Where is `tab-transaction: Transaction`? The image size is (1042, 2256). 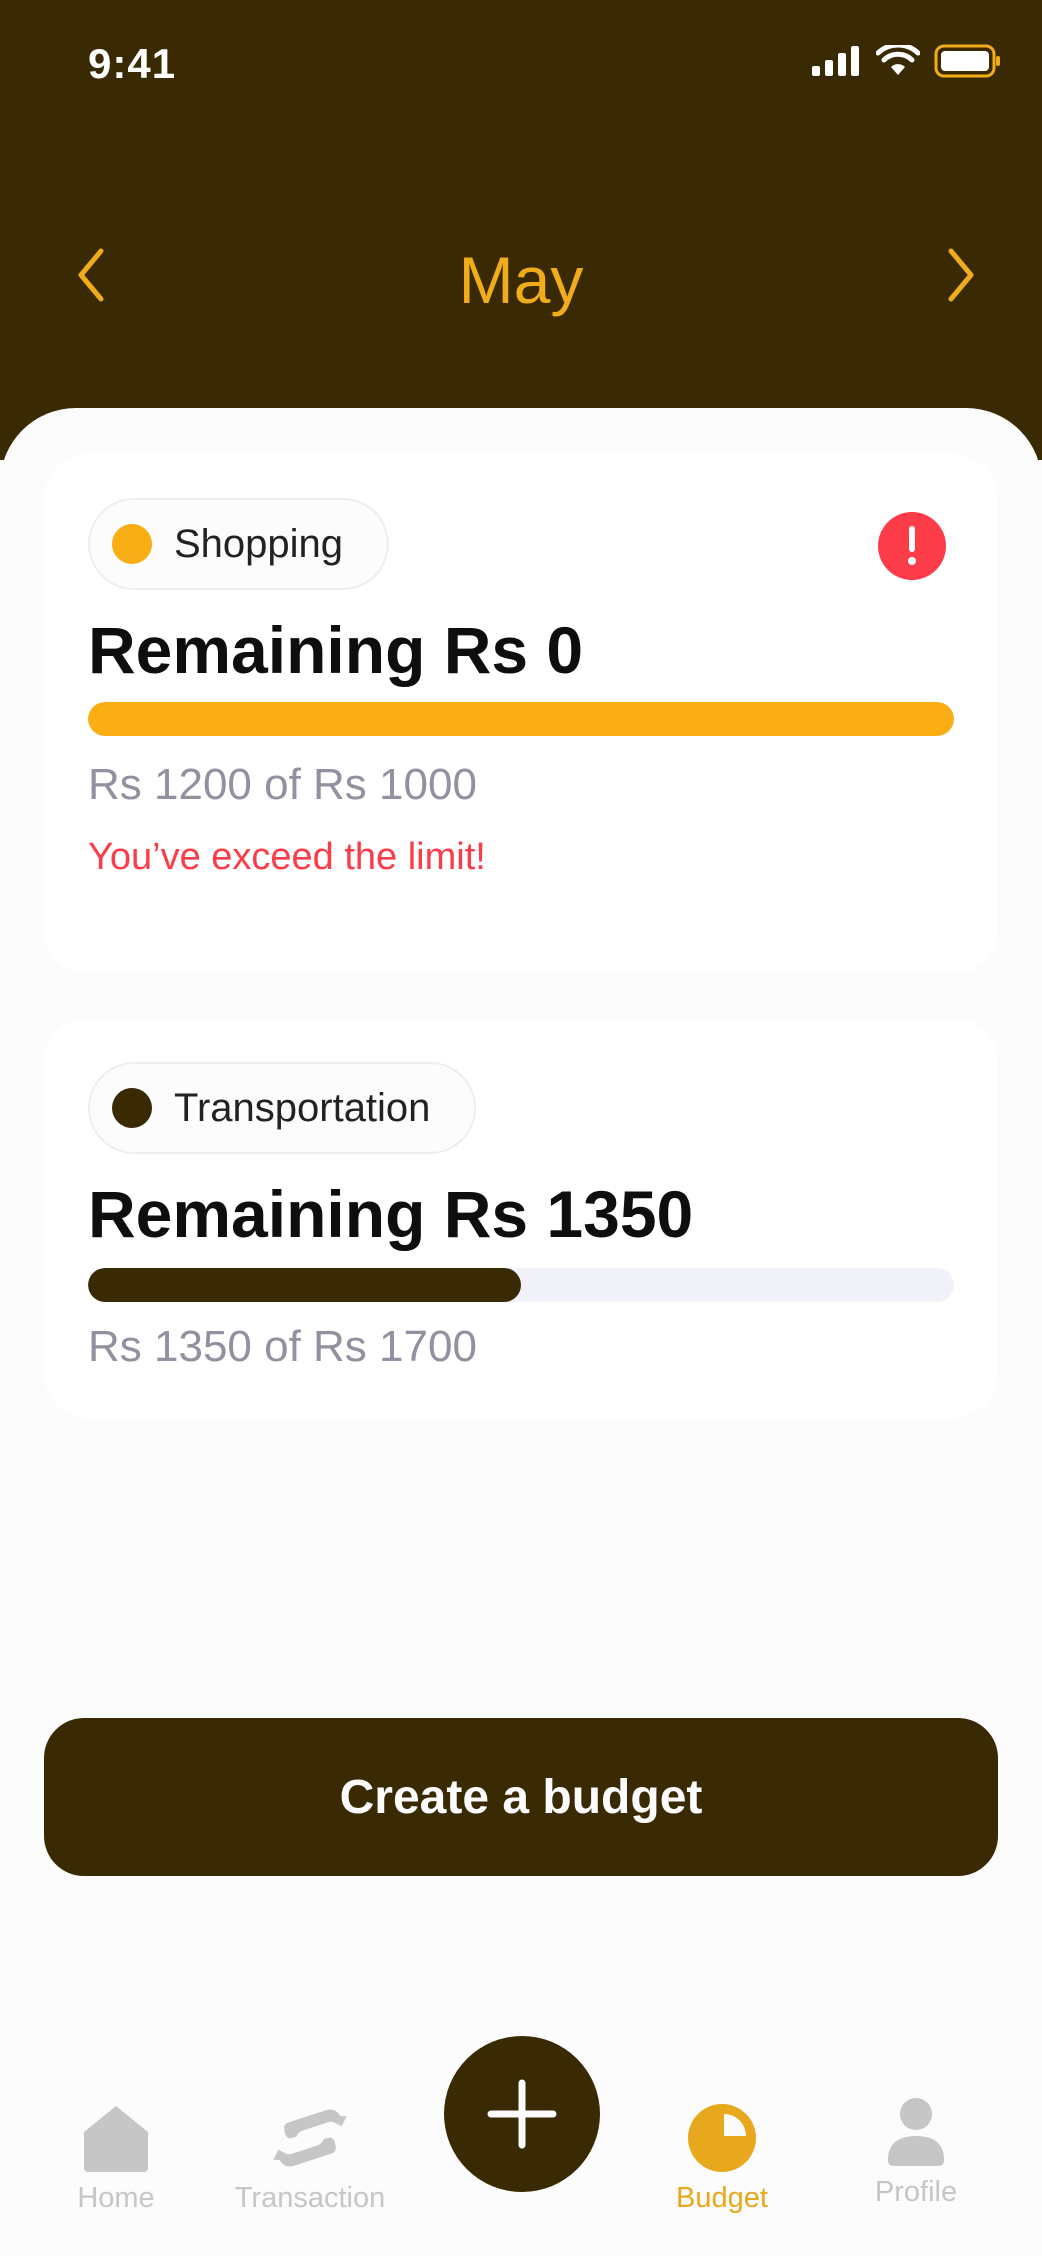 tab-transaction: Transaction is located at coordinates (310, 2158).